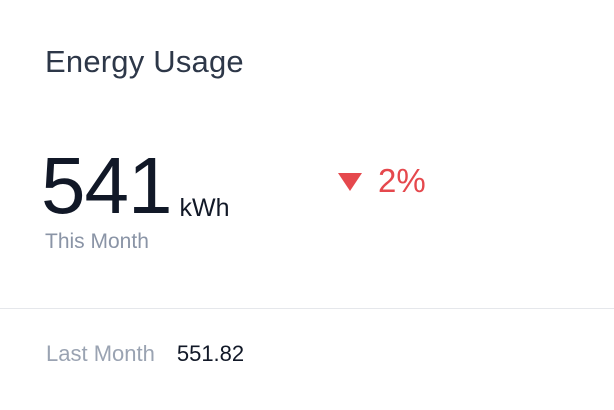 This screenshot has width=614, height=410. Describe the element at coordinates (204, 208) in the screenshot. I see `metric-unit: kWh` at that location.